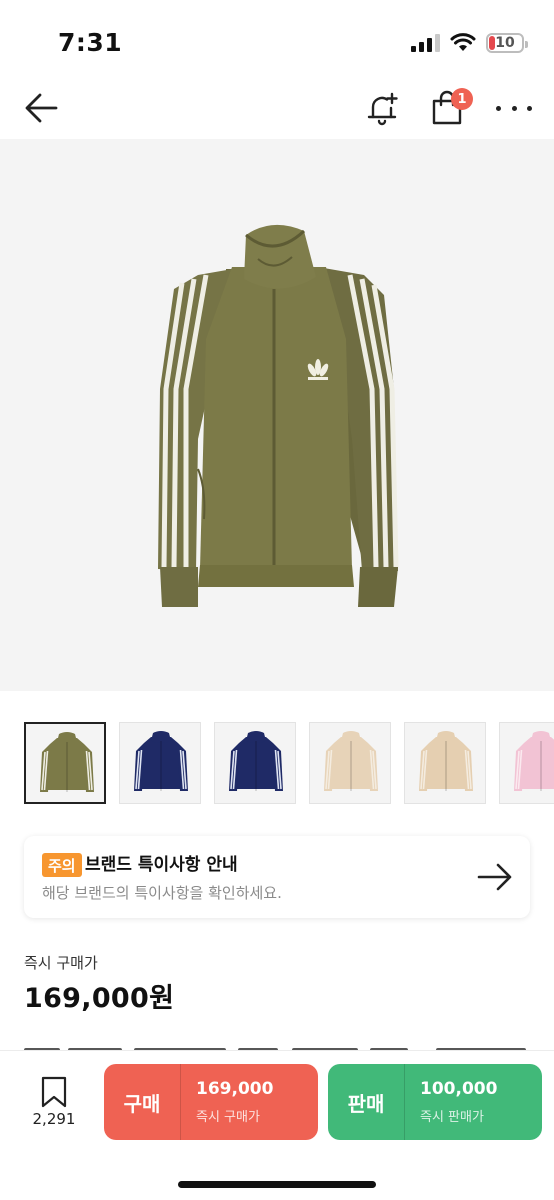 The image size is (554, 1200). I want to click on bookmark-icon, so click(54, 1092).